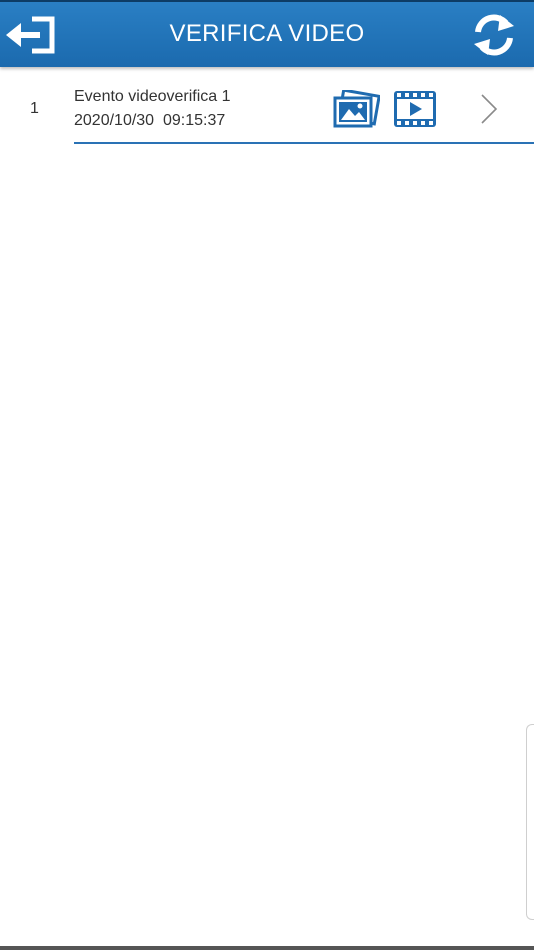 Image resolution: width=534 pixels, height=950 pixels. What do you see at coordinates (267, 948) in the screenshot?
I see `bottom-edge` at bounding box center [267, 948].